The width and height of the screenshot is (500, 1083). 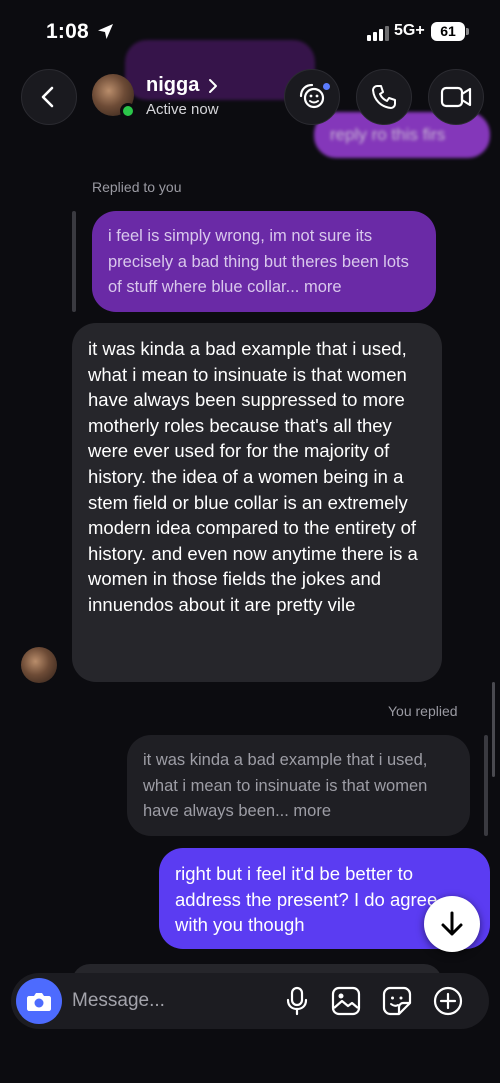 I want to click on sticker-icon, so click(x=397, y=1001).